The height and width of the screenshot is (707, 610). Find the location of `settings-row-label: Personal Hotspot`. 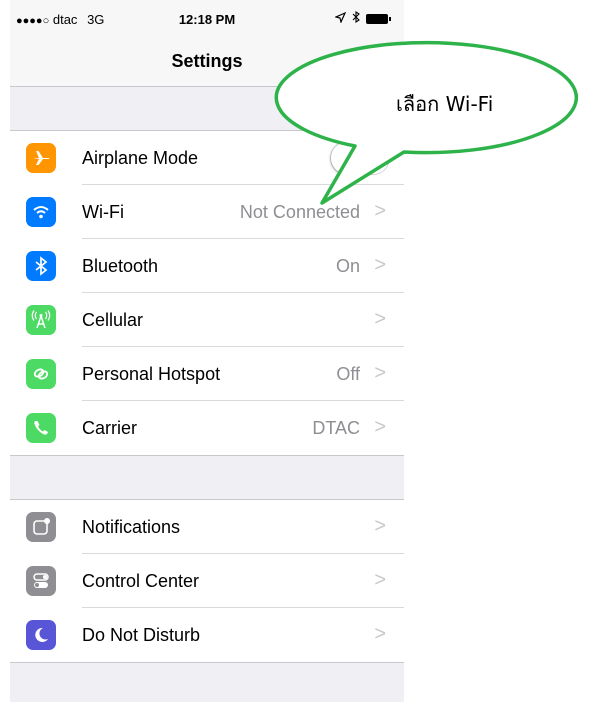

settings-row-label: Personal Hotspot is located at coordinates (151, 374).